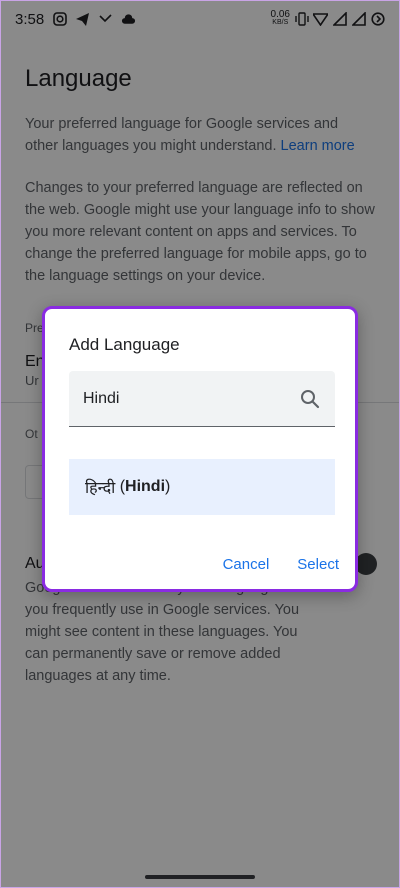 The image size is (400, 888). Describe the element at coordinates (191, 398) in the screenshot. I see `search-input` at that location.